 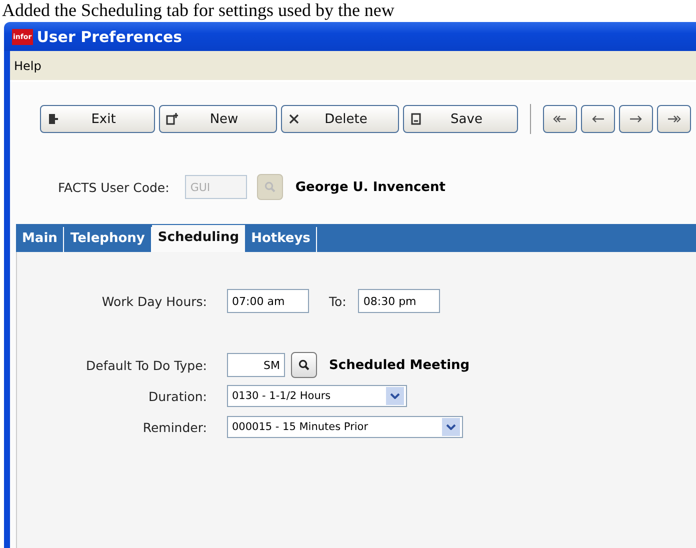 What do you see at coordinates (460, 119) in the screenshot?
I see `save-button: Save` at bounding box center [460, 119].